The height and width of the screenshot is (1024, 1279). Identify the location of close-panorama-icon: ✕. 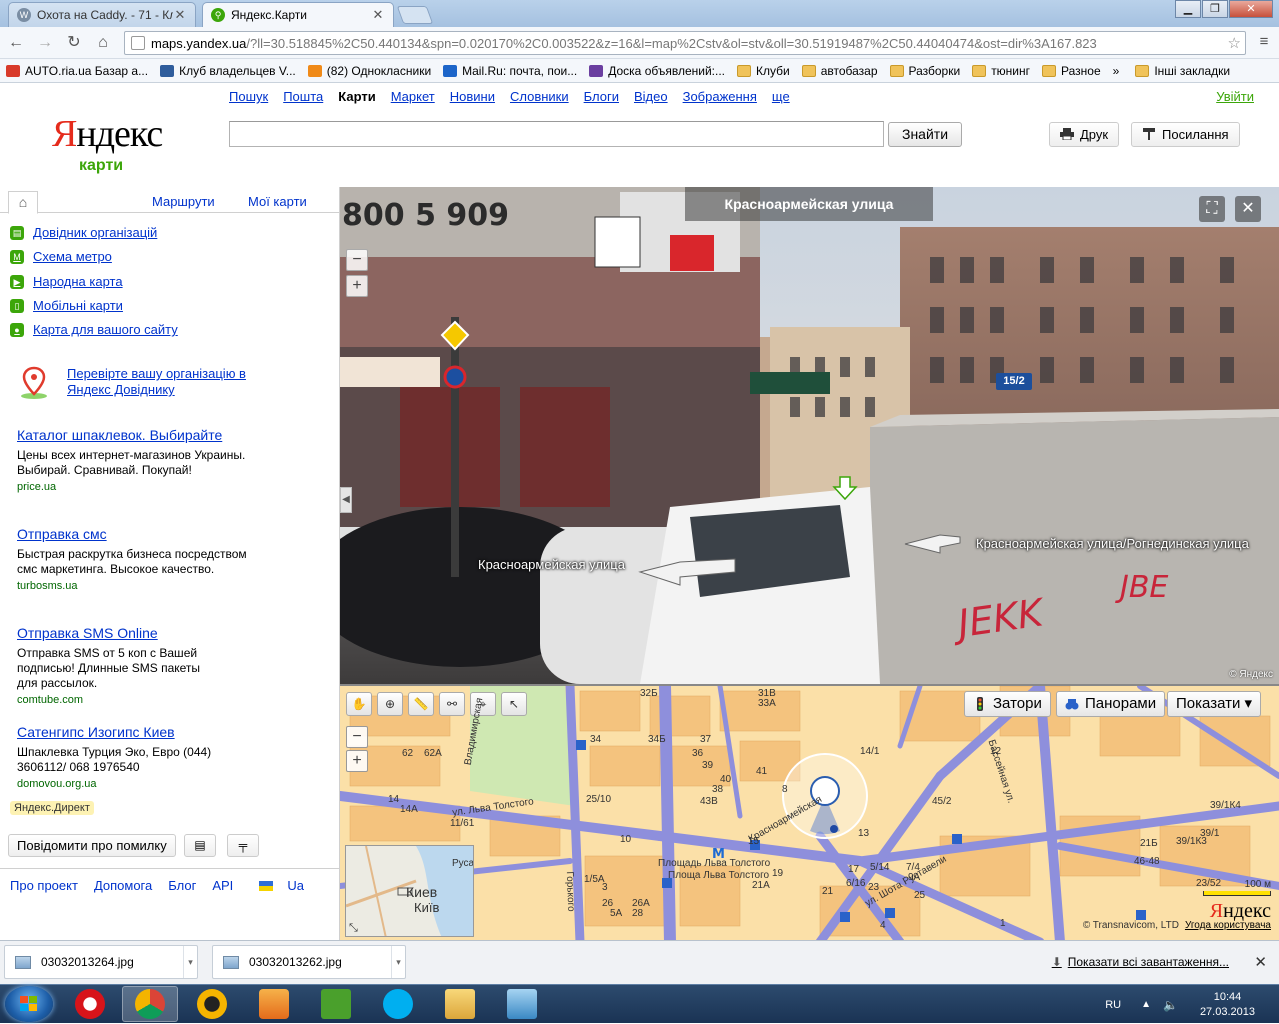
(1248, 209).